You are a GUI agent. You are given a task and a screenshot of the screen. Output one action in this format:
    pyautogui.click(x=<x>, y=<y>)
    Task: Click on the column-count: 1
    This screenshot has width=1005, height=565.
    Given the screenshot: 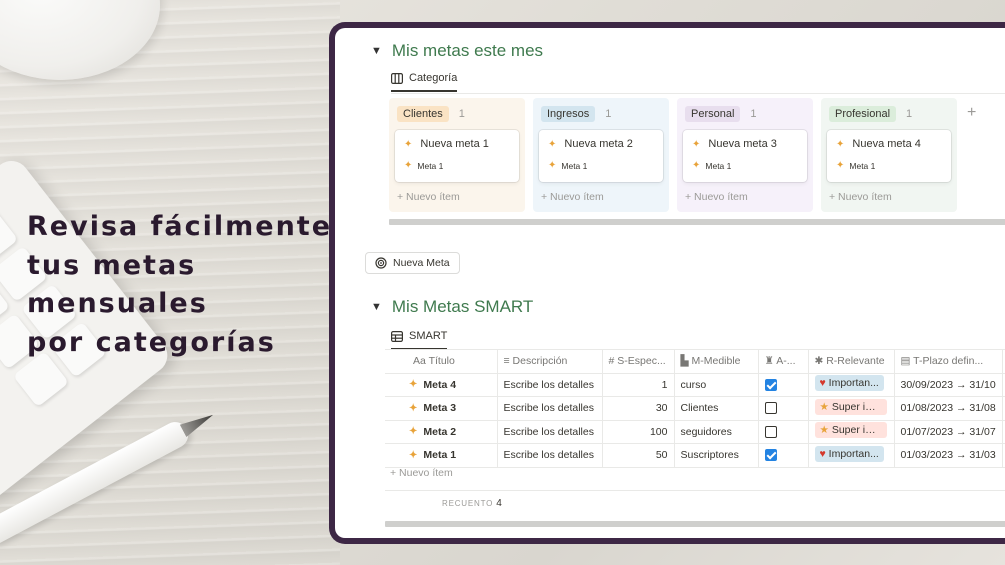 What is the action you would take?
    pyautogui.click(x=753, y=114)
    